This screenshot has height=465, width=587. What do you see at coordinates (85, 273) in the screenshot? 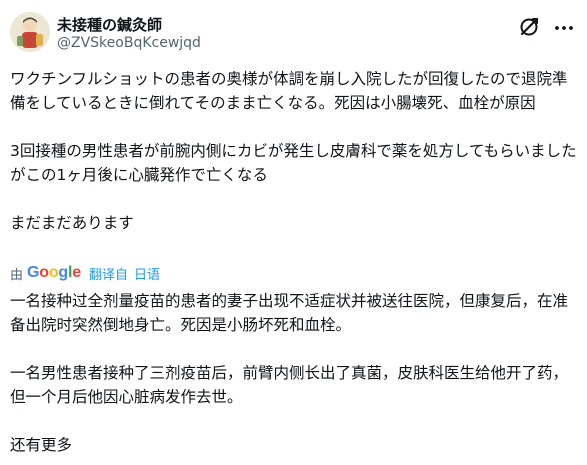
I see `translation-attribution: 由 Google 翻译自 日语` at bounding box center [85, 273].